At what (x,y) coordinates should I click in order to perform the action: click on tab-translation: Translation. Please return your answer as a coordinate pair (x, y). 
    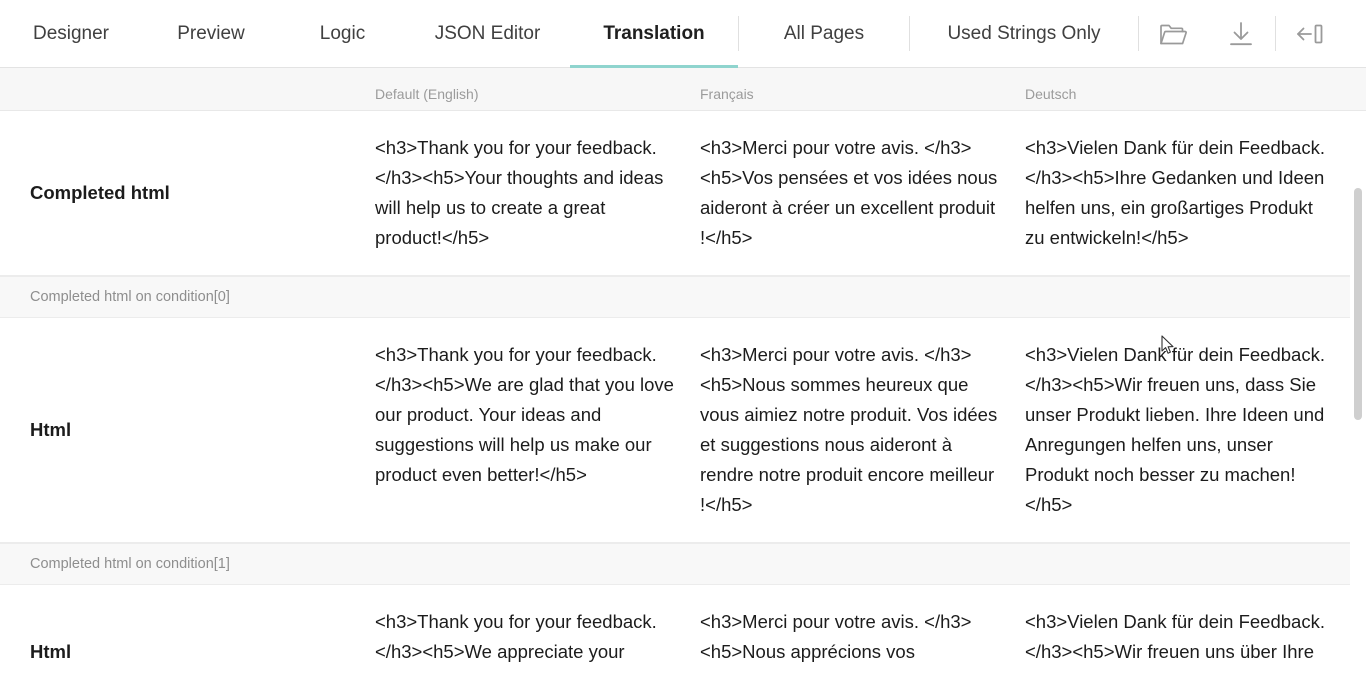
    Looking at the image, I should click on (654, 34).